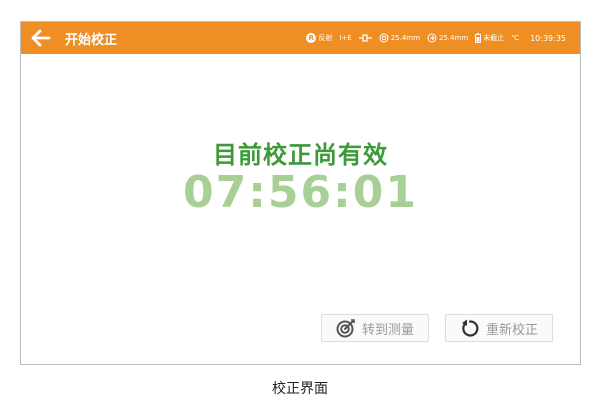  I want to click on light-source-status, so click(365, 38).